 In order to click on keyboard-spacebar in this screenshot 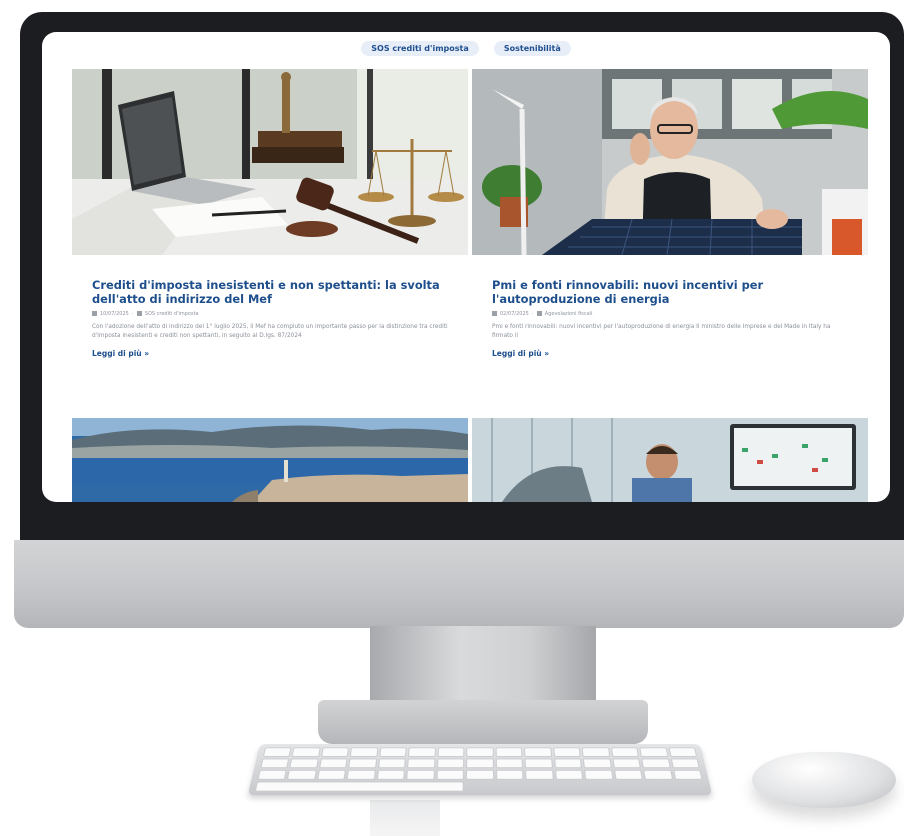, I will do `click(359, 786)`.